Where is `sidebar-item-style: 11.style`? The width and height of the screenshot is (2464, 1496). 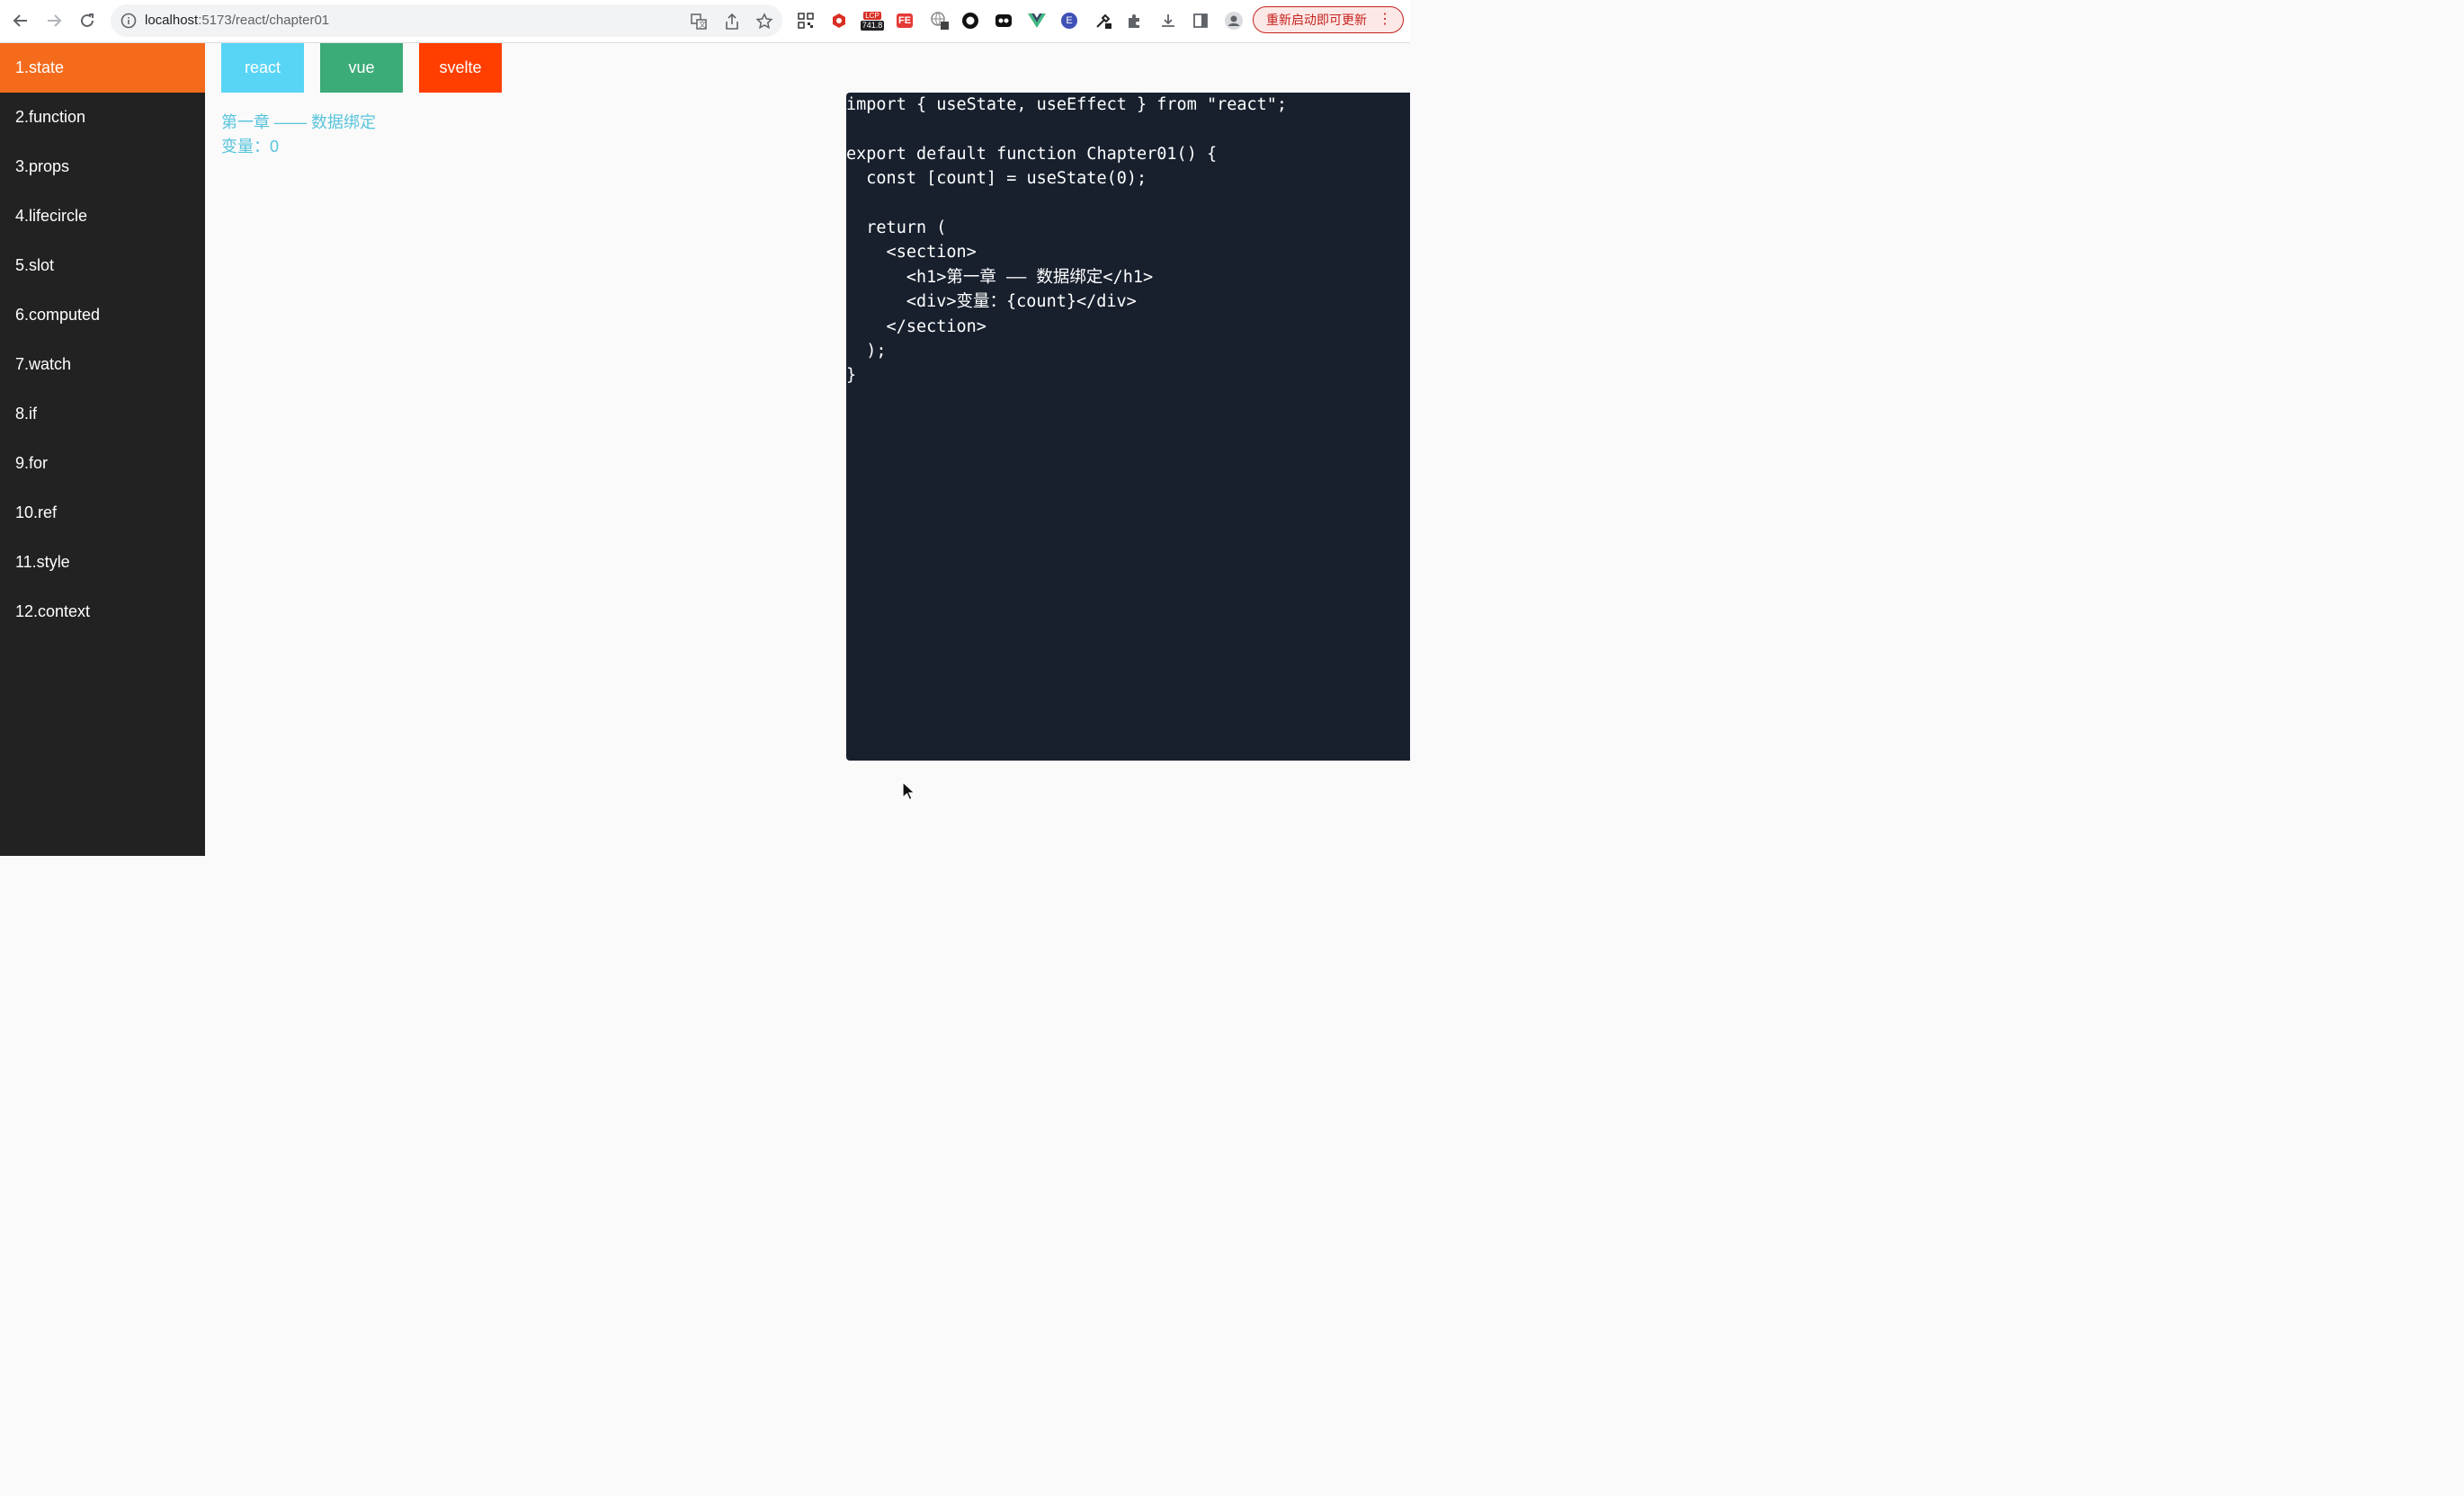
sidebar-item-style: 11.style is located at coordinates (102, 562).